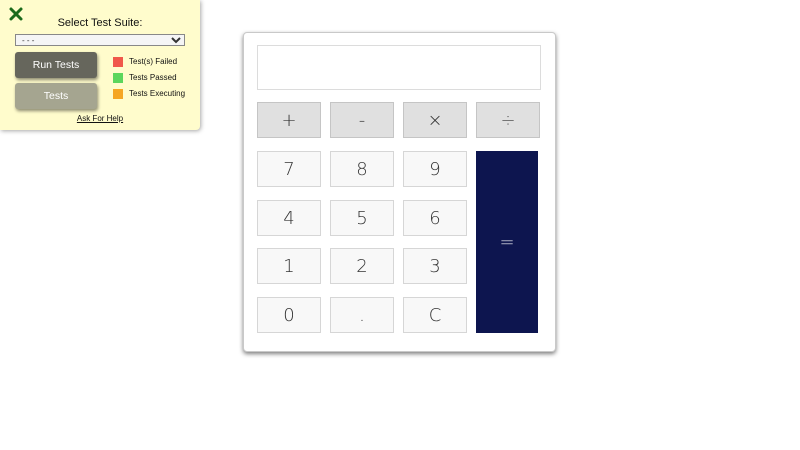 This screenshot has width=800, height=450. Describe the element at coordinates (118, 78) in the screenshot. I see `passed-swatch` at that location.